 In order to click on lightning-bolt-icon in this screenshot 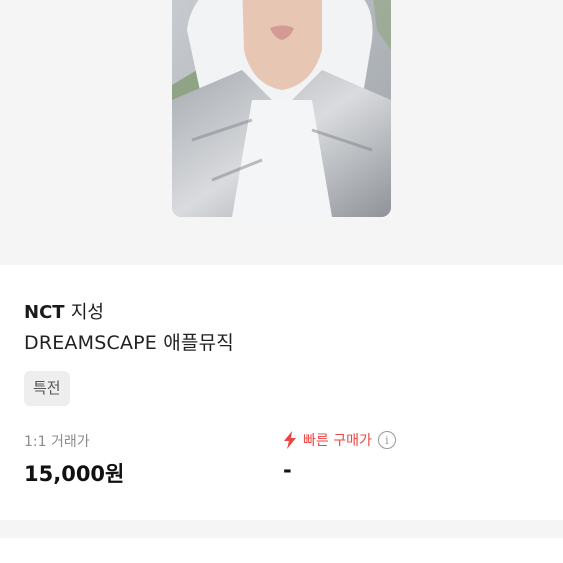, I will do `click(290, 440)`.